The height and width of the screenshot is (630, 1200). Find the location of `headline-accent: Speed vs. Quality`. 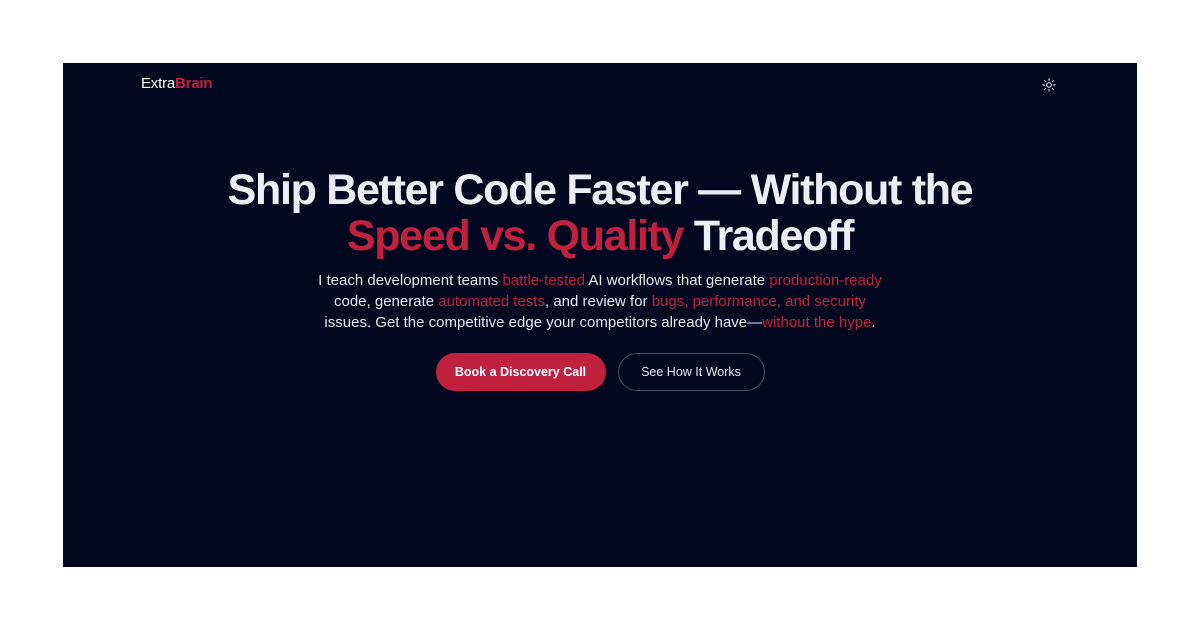

headline-accent: Speed vs. Quality is located at coordinates (515, 236).